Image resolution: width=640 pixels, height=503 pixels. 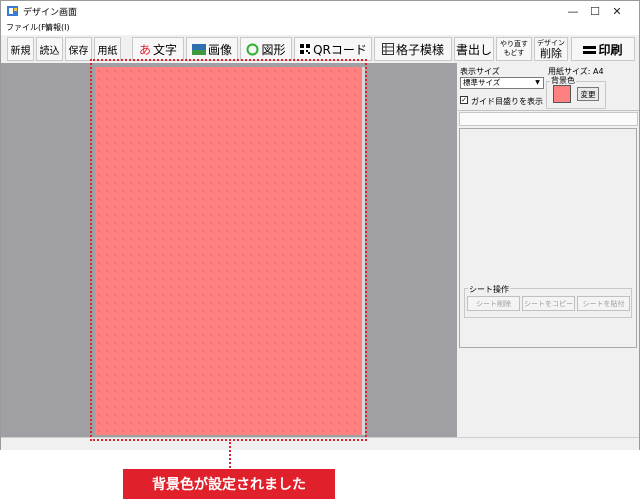 What do you see at coordinates (229, 484) in the screenshot?
I see `callout-label: 背景色が設定されました` at bounding box center [229, 484].